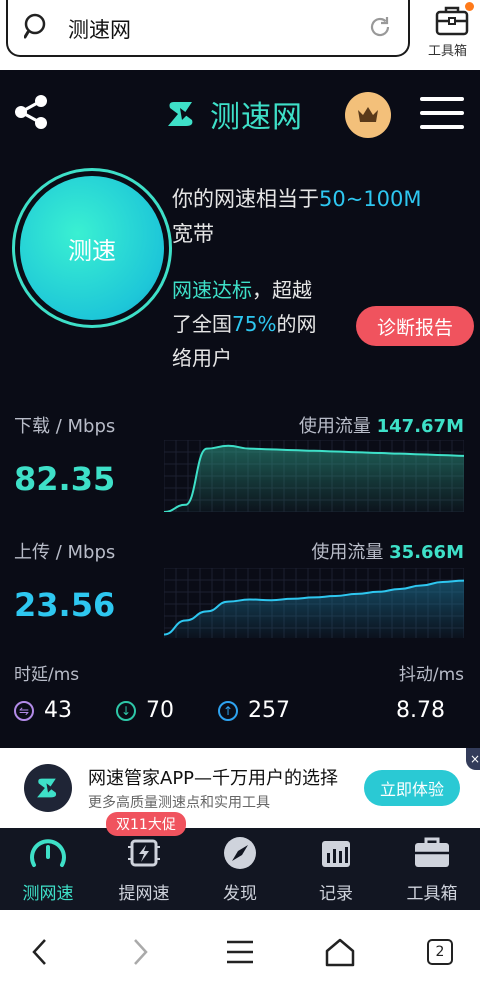 The width and height of the screenshot is (480, 998). I want to click on app-logo: 测速网, so click(233, 114).